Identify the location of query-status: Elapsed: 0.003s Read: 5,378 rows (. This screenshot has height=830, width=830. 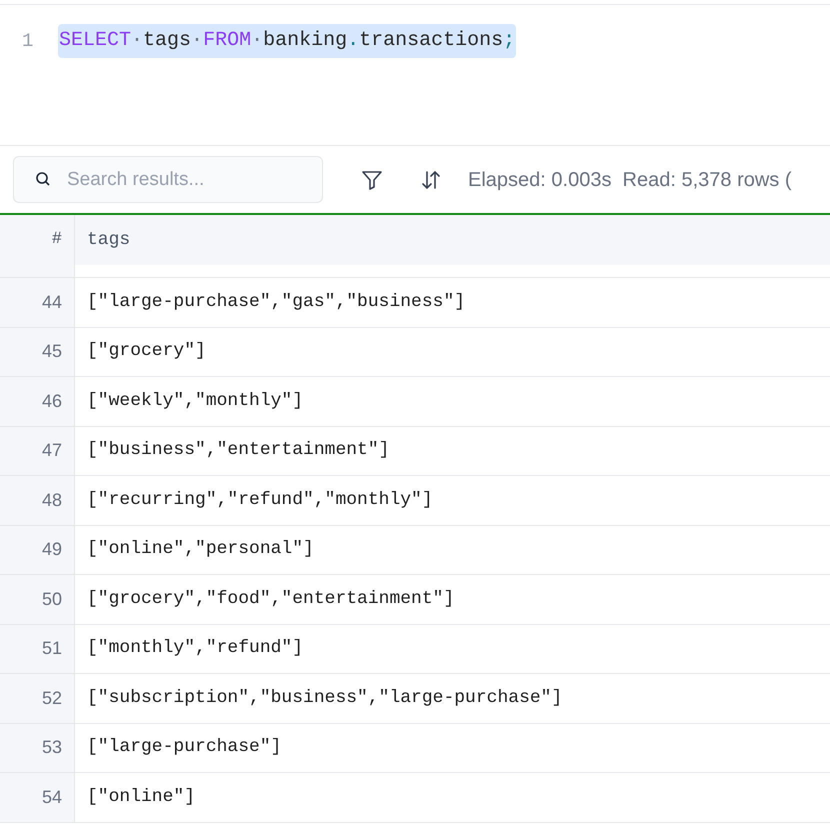
(630, 180).